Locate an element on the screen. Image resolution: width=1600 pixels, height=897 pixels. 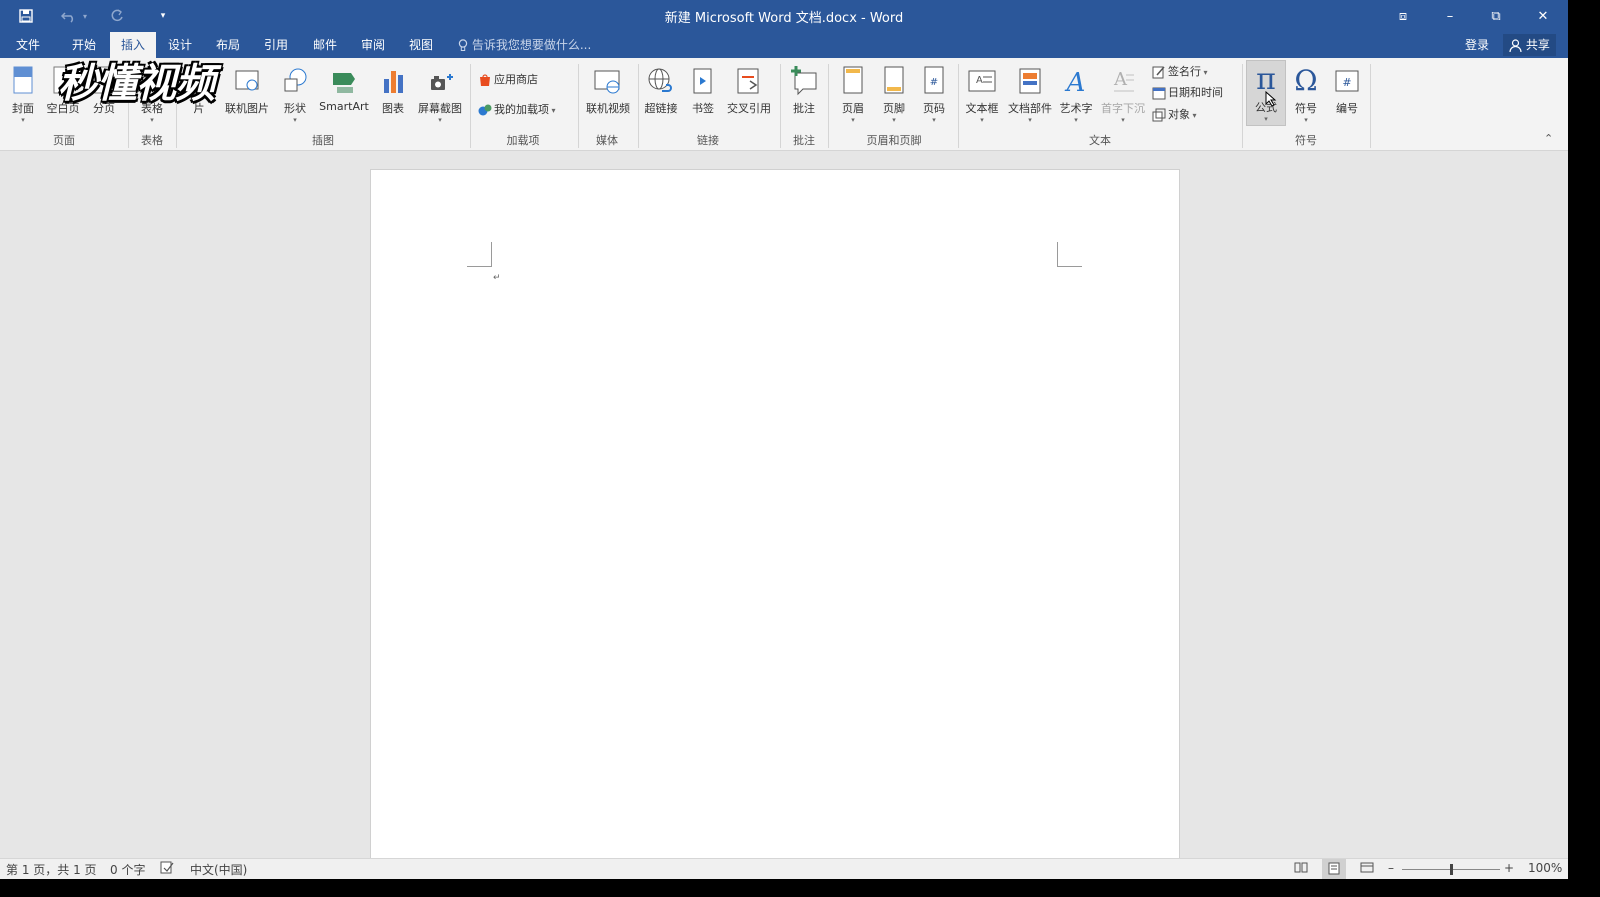
page-number-button: # 页码 ▾ is located at coordinates (934, 93).